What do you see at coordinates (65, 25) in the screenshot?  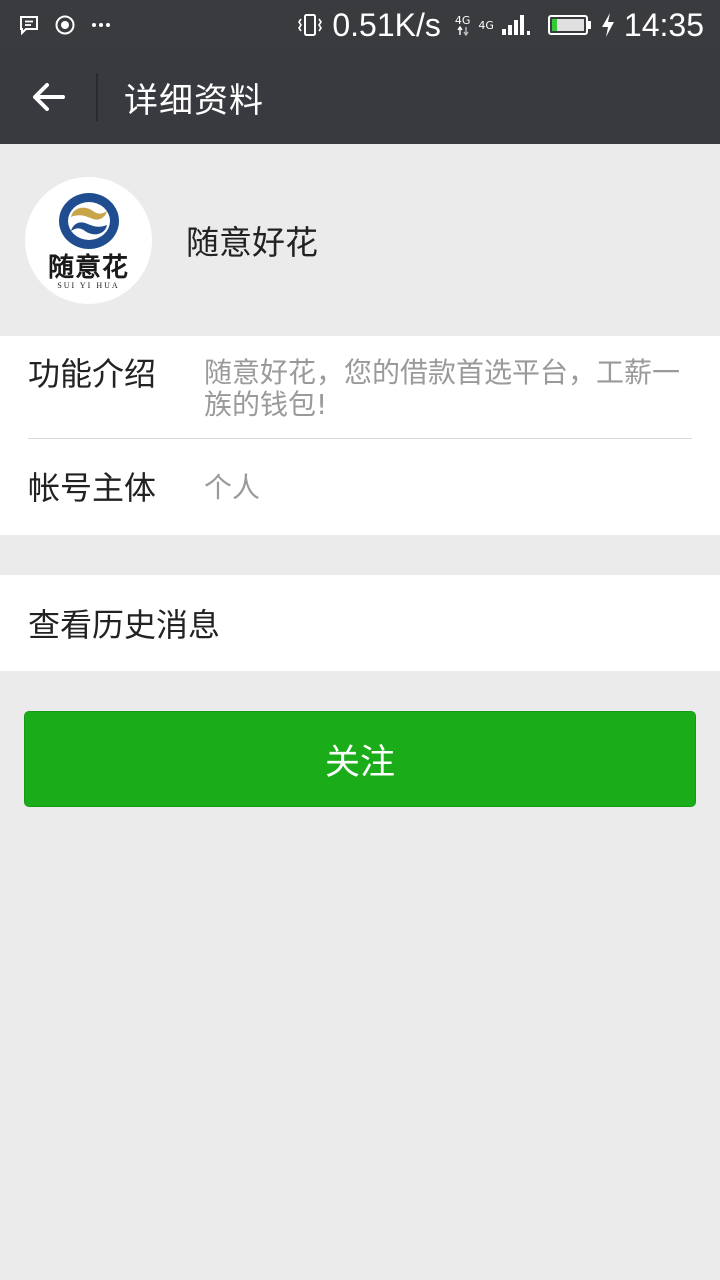 I see `record-icon` at bounding box center [65, 25].